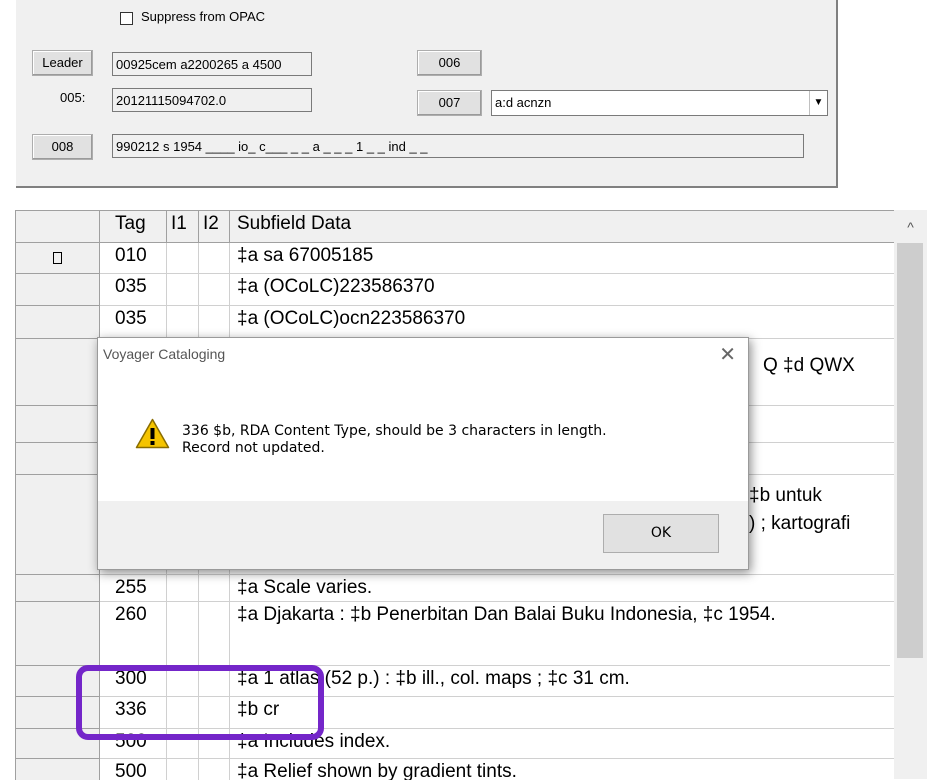  Describe the element at coordinates (62, 63) in the screenshot. I see `leader-button: Leader` at that location.